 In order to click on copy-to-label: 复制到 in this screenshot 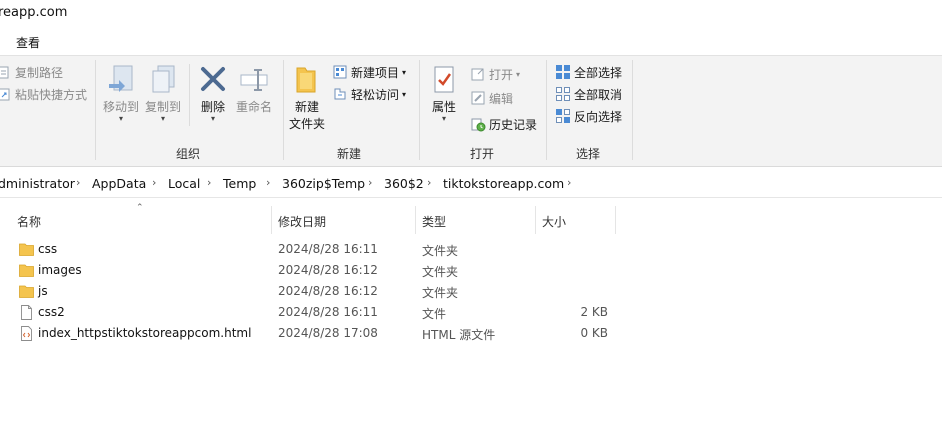, I will do `click(162, 107)`.